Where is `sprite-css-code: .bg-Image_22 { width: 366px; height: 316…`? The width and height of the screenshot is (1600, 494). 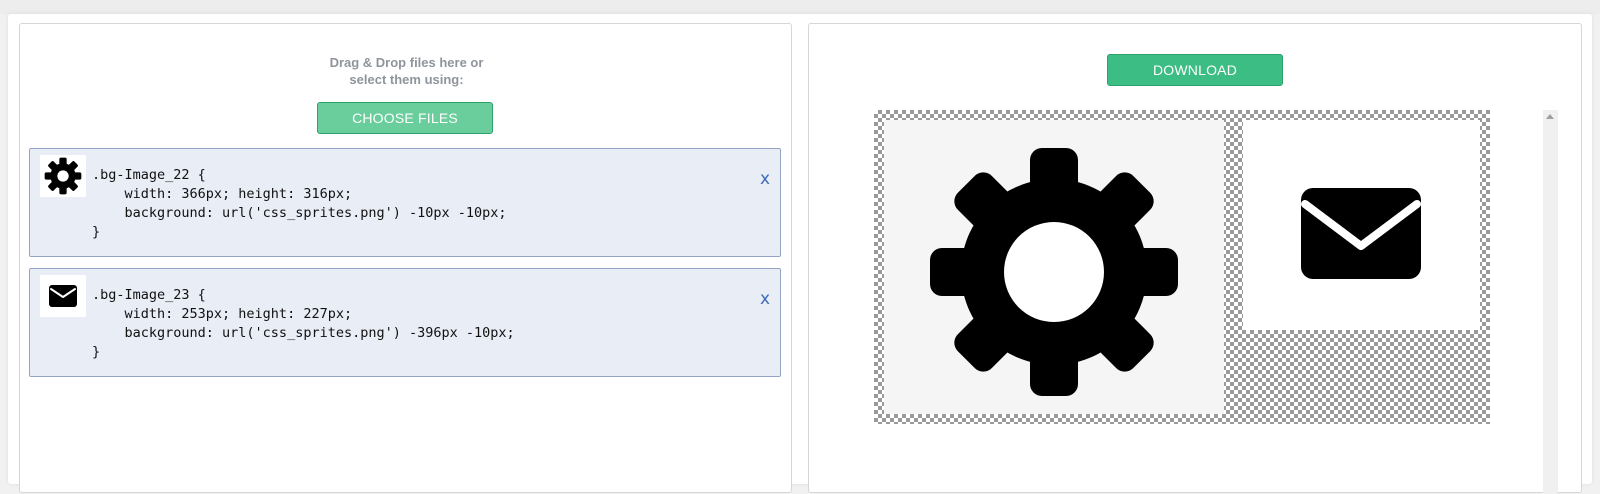
sprite-css-code: .bg-Image_22 { width: 366px; height: 316… is located at coordinates (299, 203).